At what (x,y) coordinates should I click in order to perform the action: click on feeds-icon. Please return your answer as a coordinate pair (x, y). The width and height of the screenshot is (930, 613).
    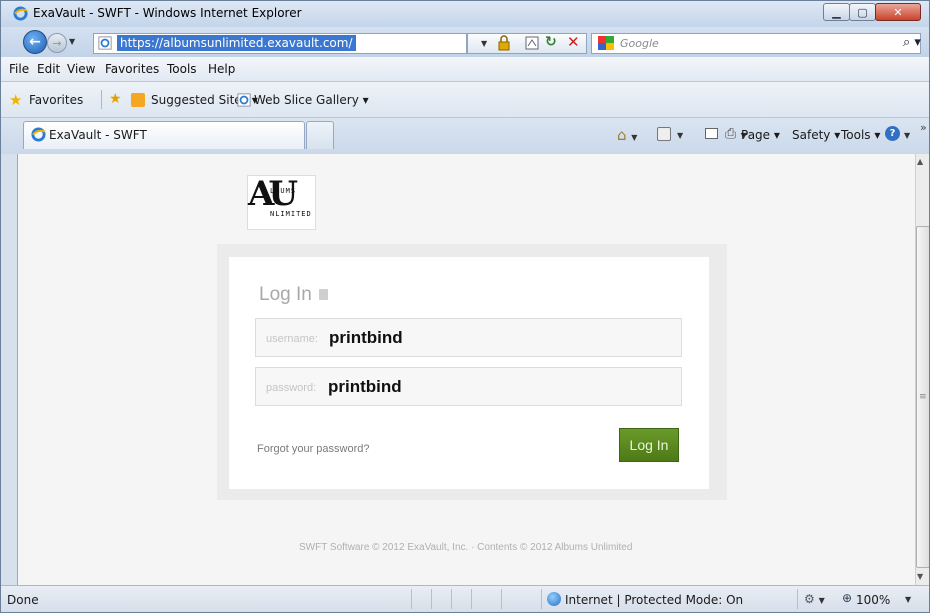
    Looking at the image, I should click on (664, 134).